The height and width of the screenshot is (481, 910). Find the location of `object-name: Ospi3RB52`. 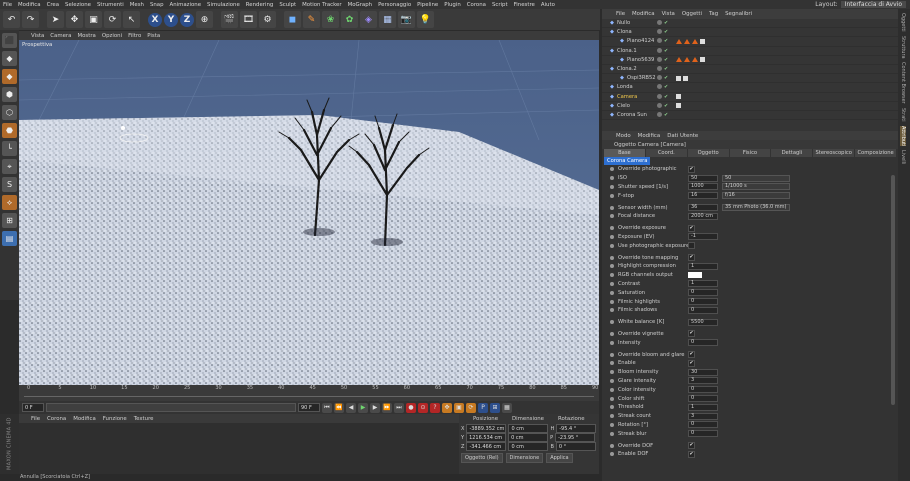

object-name: Ospi3RB52 is located at coordinates (652, 78).